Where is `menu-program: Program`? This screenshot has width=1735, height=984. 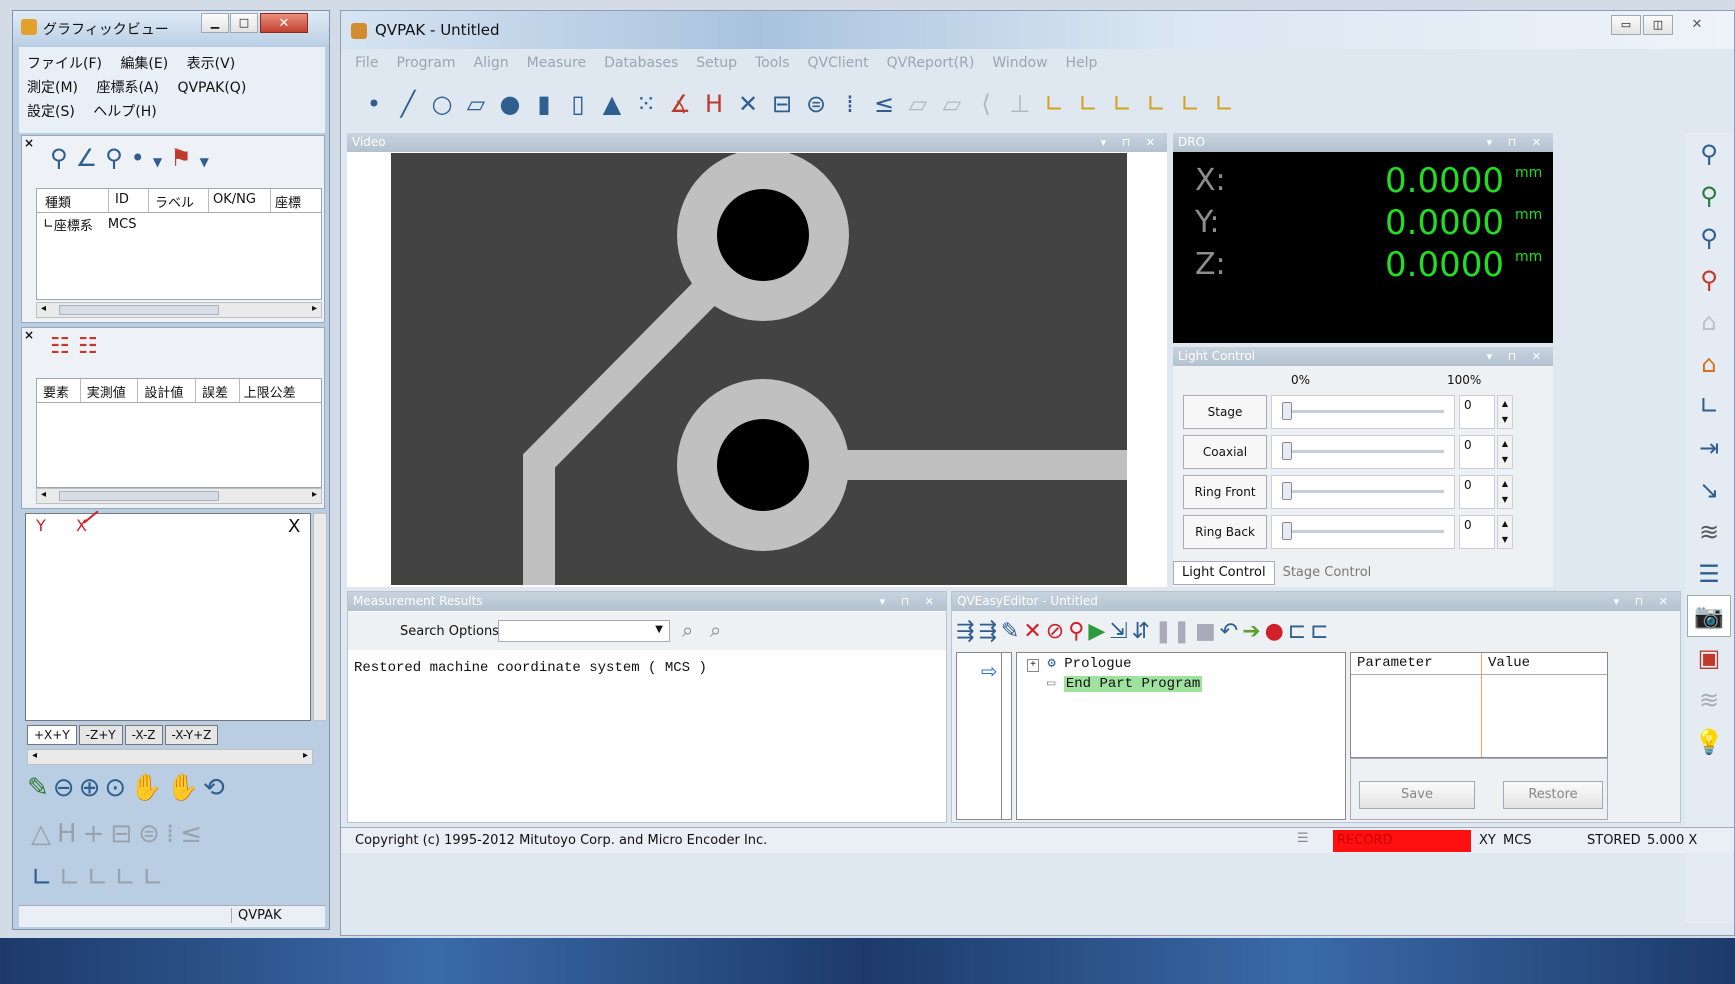
menu-program: Program is located at coordinates (425, 63).